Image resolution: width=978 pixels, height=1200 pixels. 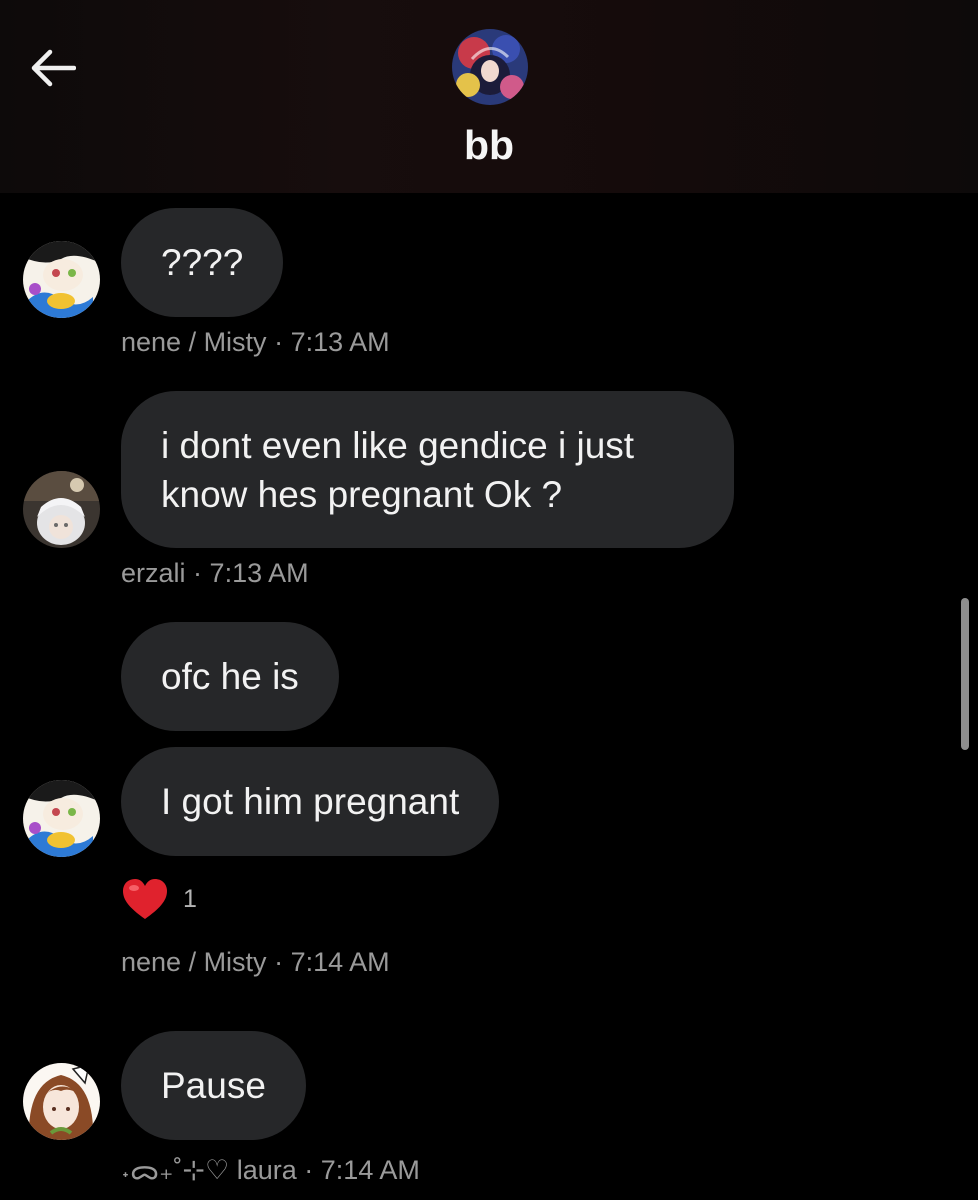 I want to click on arrow-left-icon, so click(x=53, y=68).